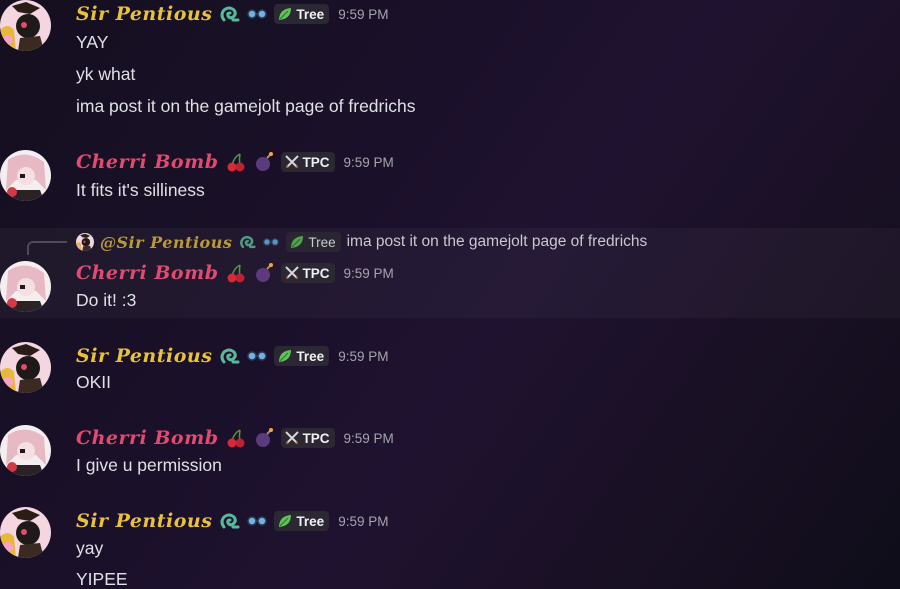 The width and height of the screenshot is (900, 589). Describe the element at coordinates (166, 242) in the screenshot. I see `reply-mention: @Sir Pentious` at that location.